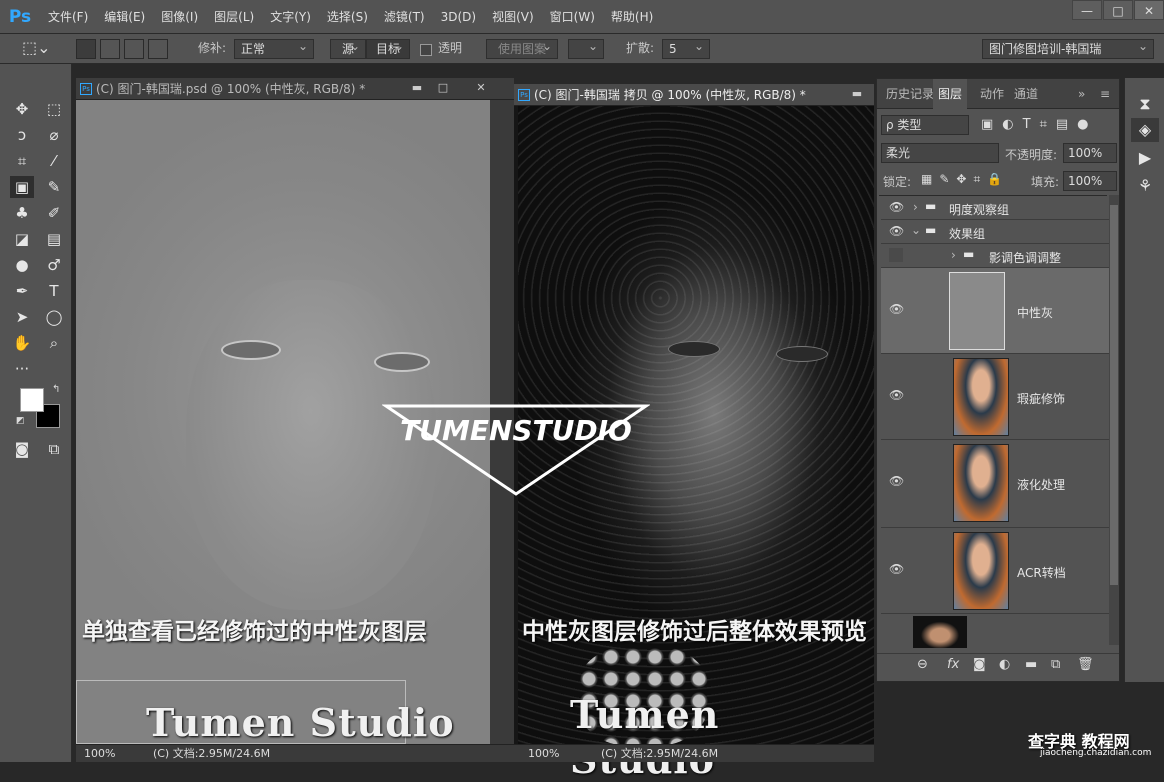 The image size is (1164, 782). What do you see at coordinates (1090, 153) in the screenshot?
I see `opacity-value: 100%` at bounding box center [1090, 153].